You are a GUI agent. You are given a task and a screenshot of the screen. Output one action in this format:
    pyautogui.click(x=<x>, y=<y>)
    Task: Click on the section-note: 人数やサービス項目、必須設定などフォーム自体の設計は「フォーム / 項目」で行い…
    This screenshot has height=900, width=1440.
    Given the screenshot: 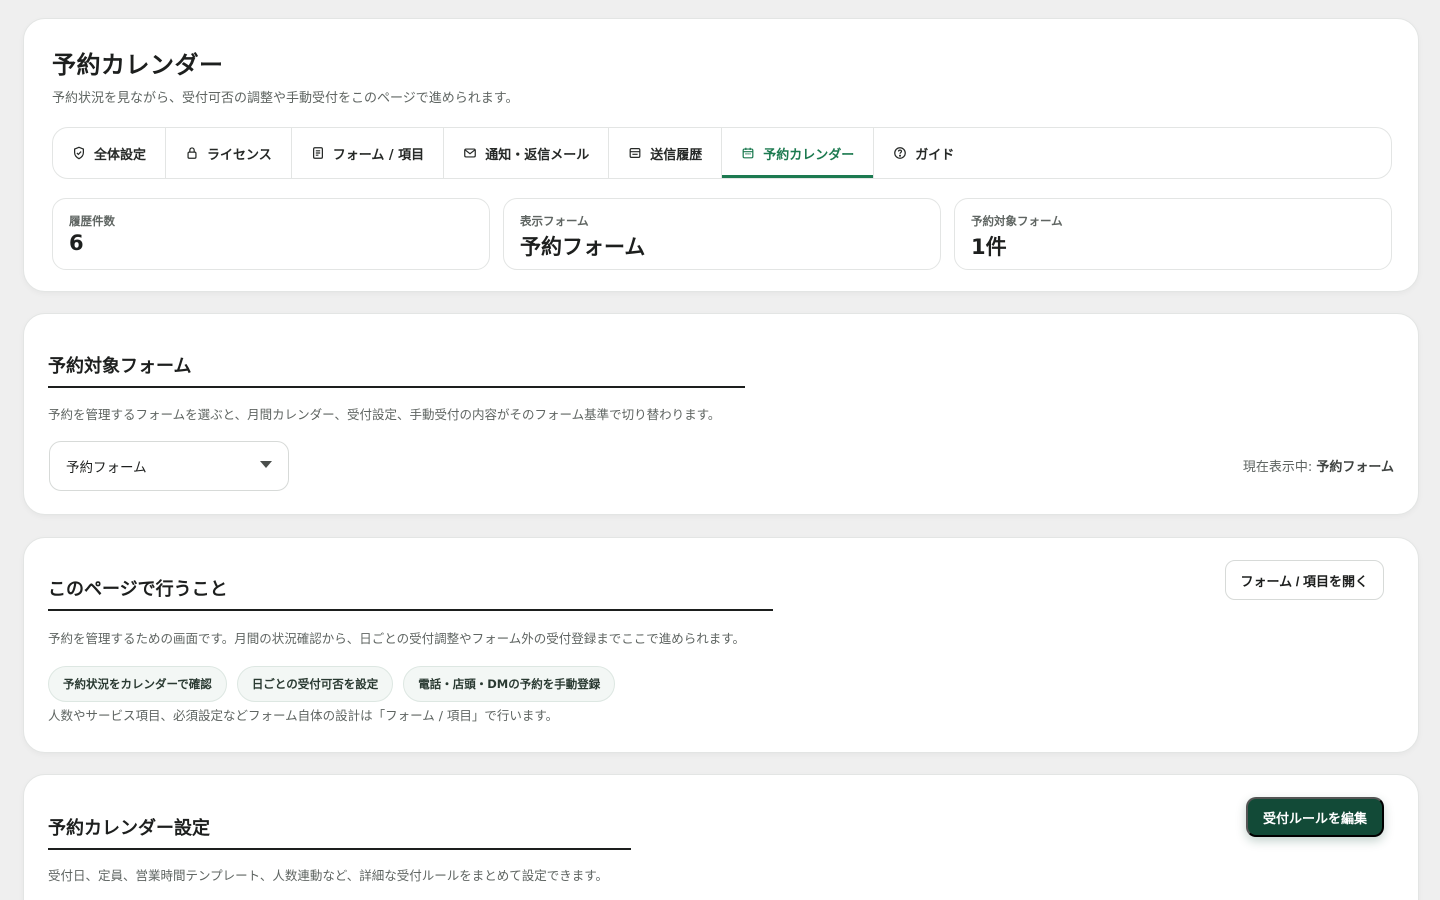 What is the action you would take?
    pyautogui.click(x=303, y=715)
    